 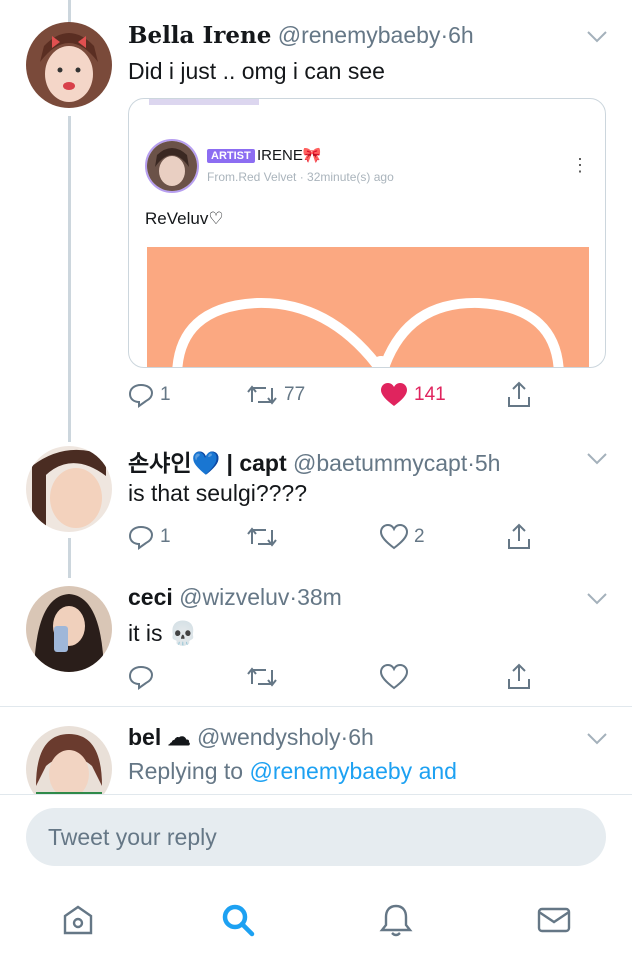 I want to click on reply-placeholder: Tweet your reply, so click(x=132, y=837).